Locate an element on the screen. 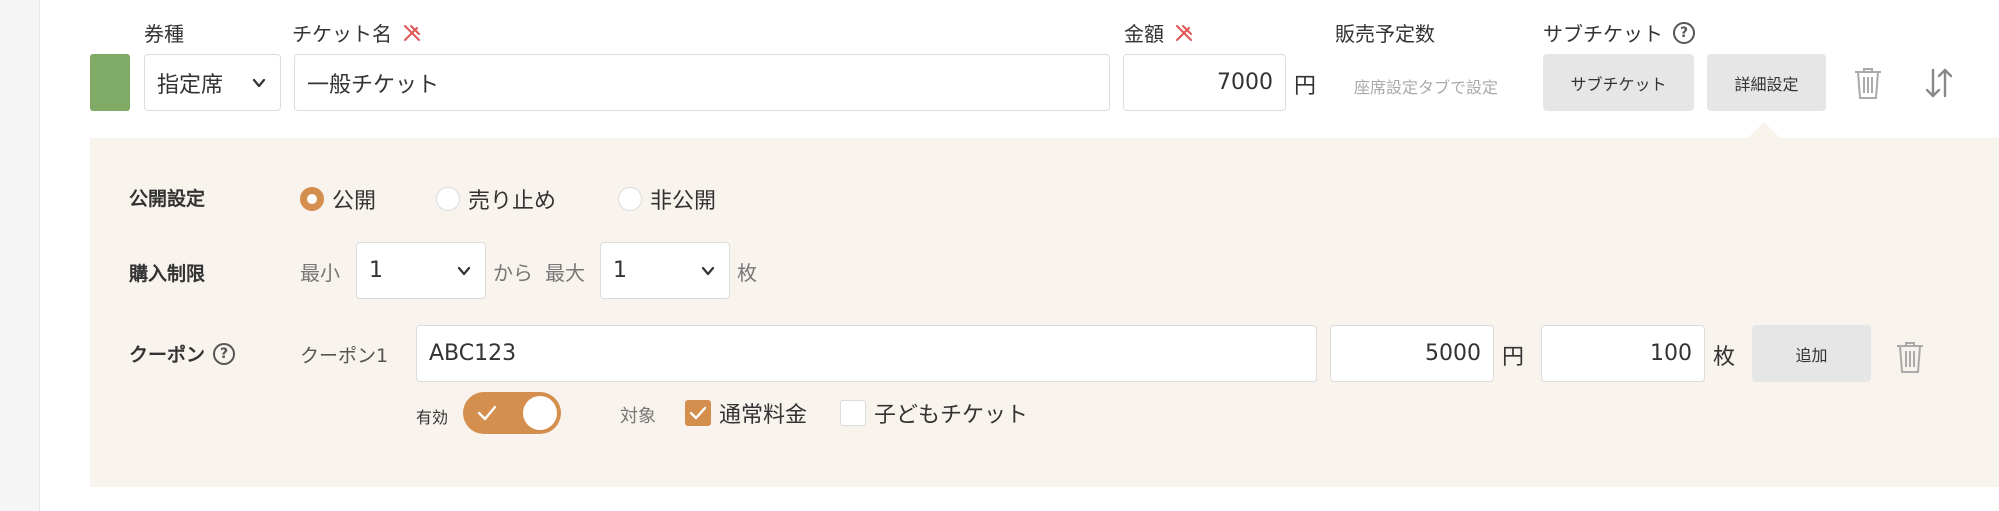 Image resolution: width=1999 pixels, height=511 pixels. coupon-name: クーポン1 is located at coordinates (344, 356).